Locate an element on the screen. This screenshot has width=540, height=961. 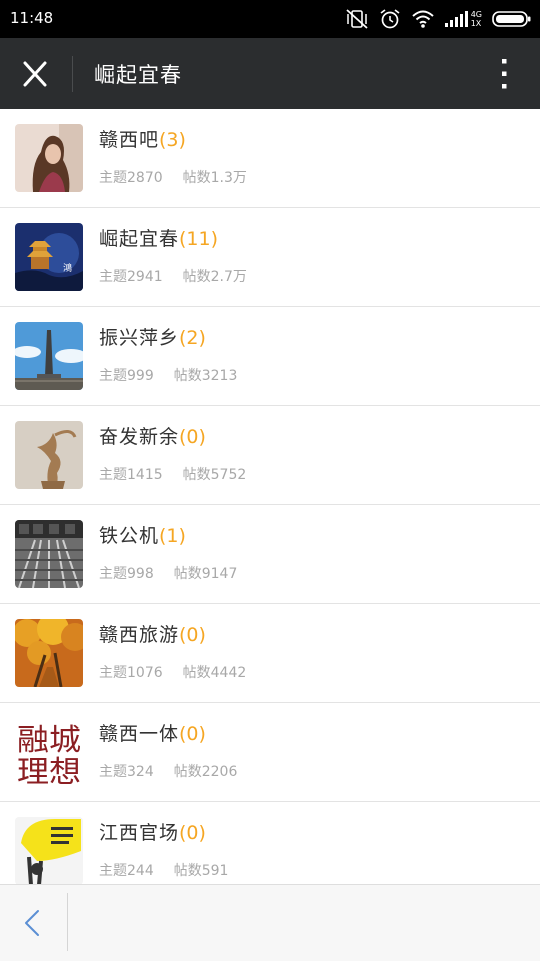
alarm-icon is located at coordinates (390, 19).